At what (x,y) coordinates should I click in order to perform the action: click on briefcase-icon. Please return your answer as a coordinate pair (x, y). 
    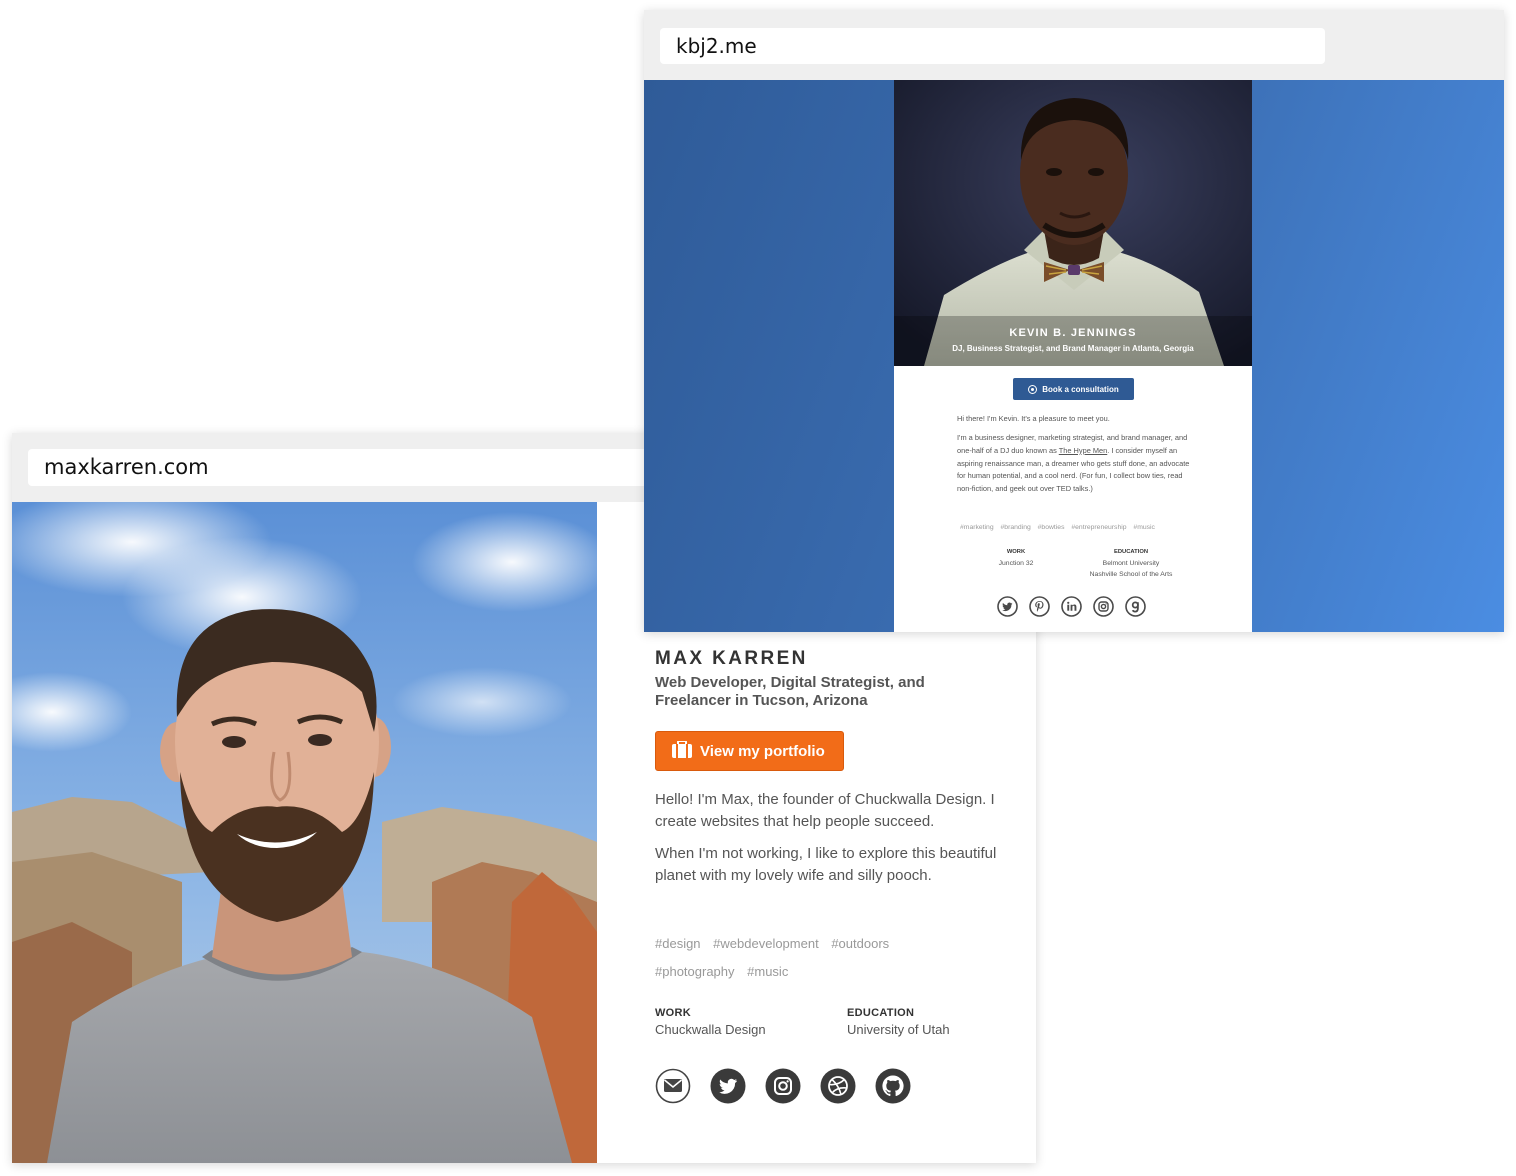
    Looking at the image, I should click on (682, 750).